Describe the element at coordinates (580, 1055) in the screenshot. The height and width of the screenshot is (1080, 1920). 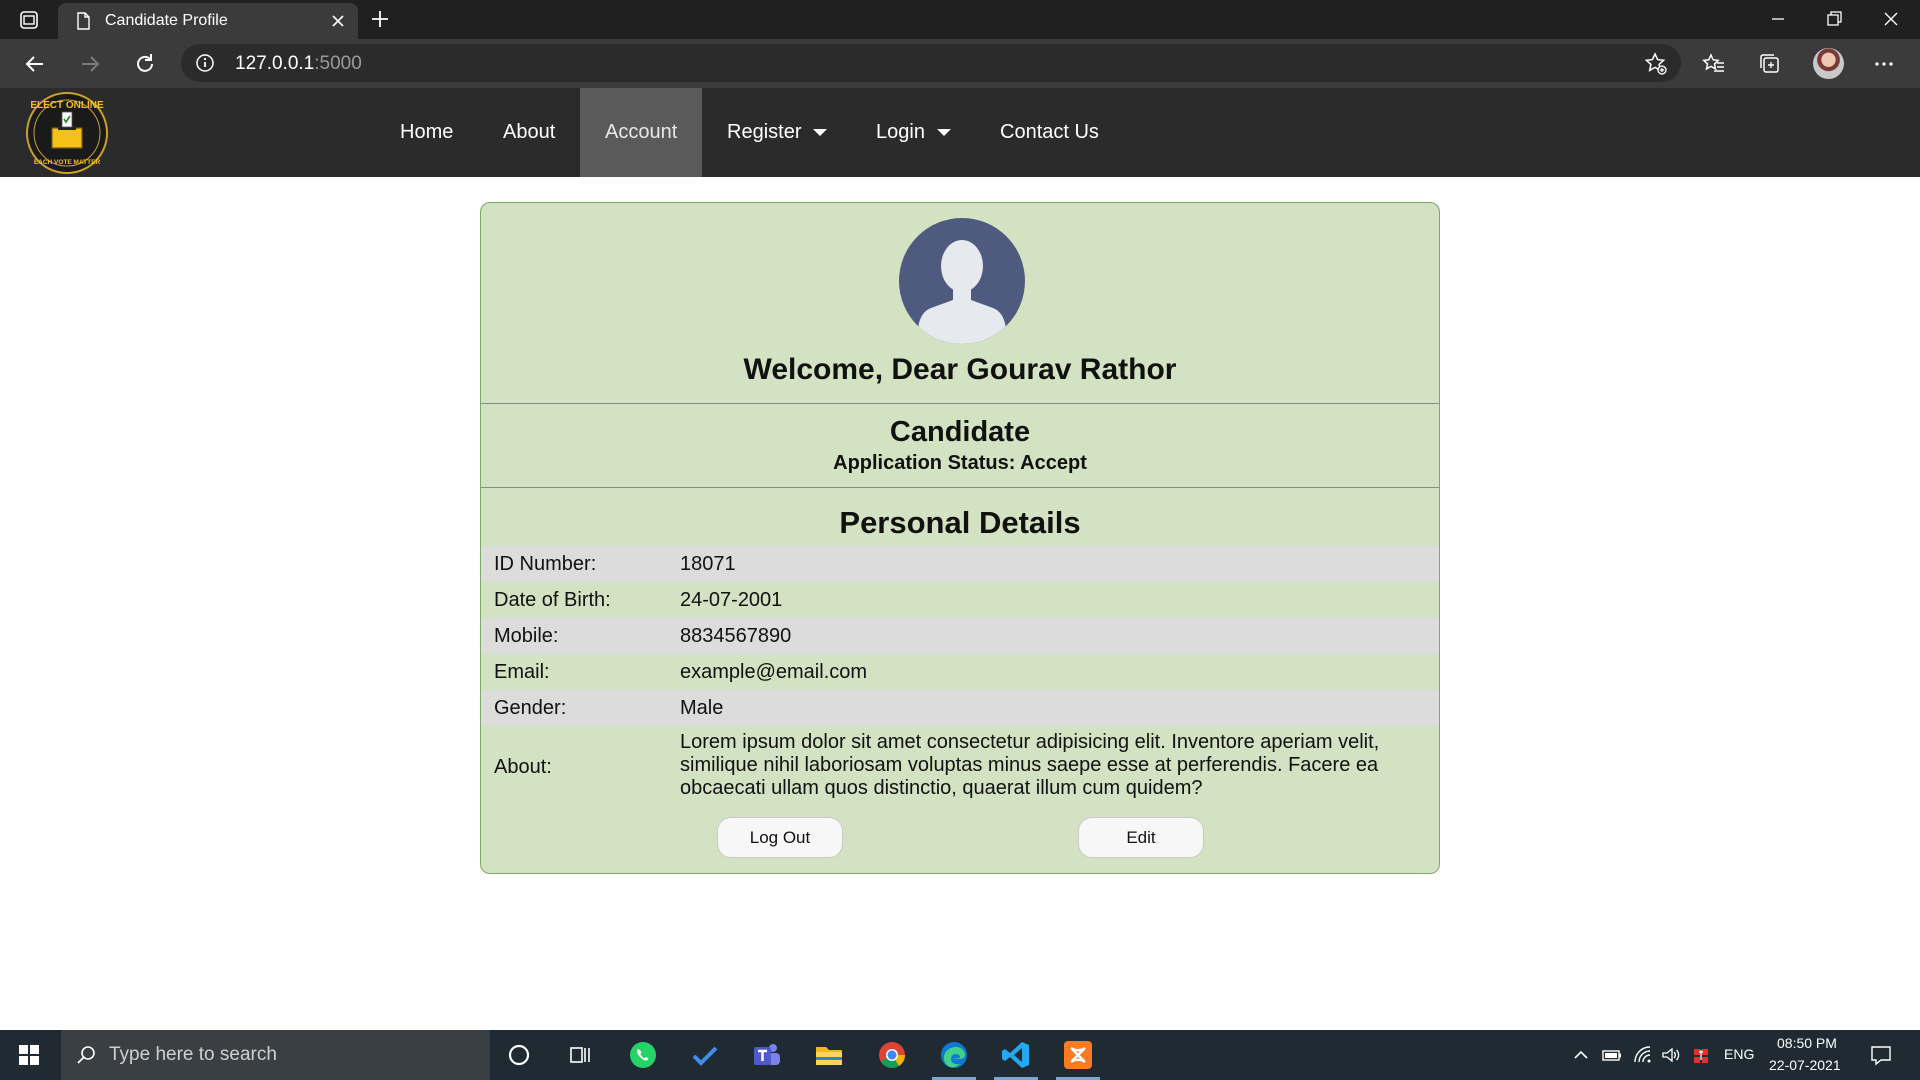
I see `task-view-icon` at that location.